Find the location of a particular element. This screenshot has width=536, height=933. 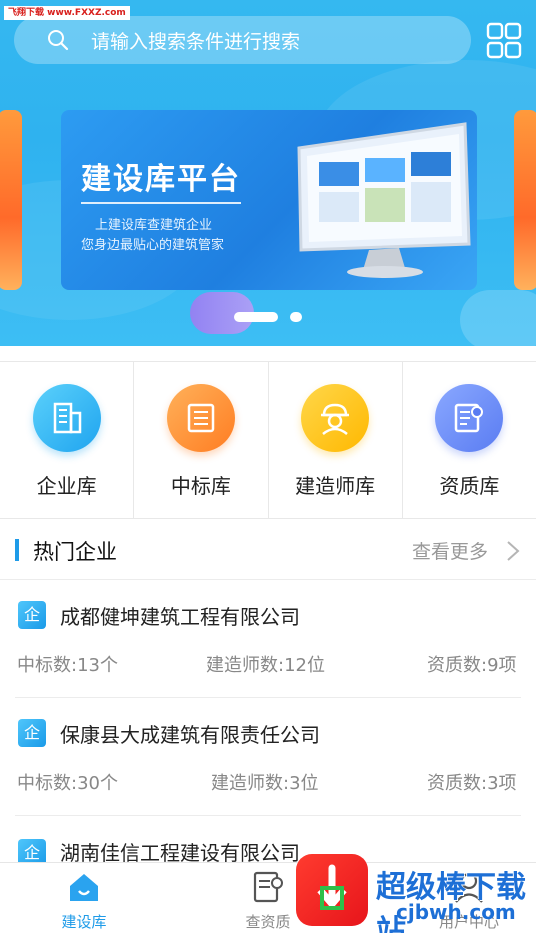

section-accent-bar is located at coordinates (17, 550).